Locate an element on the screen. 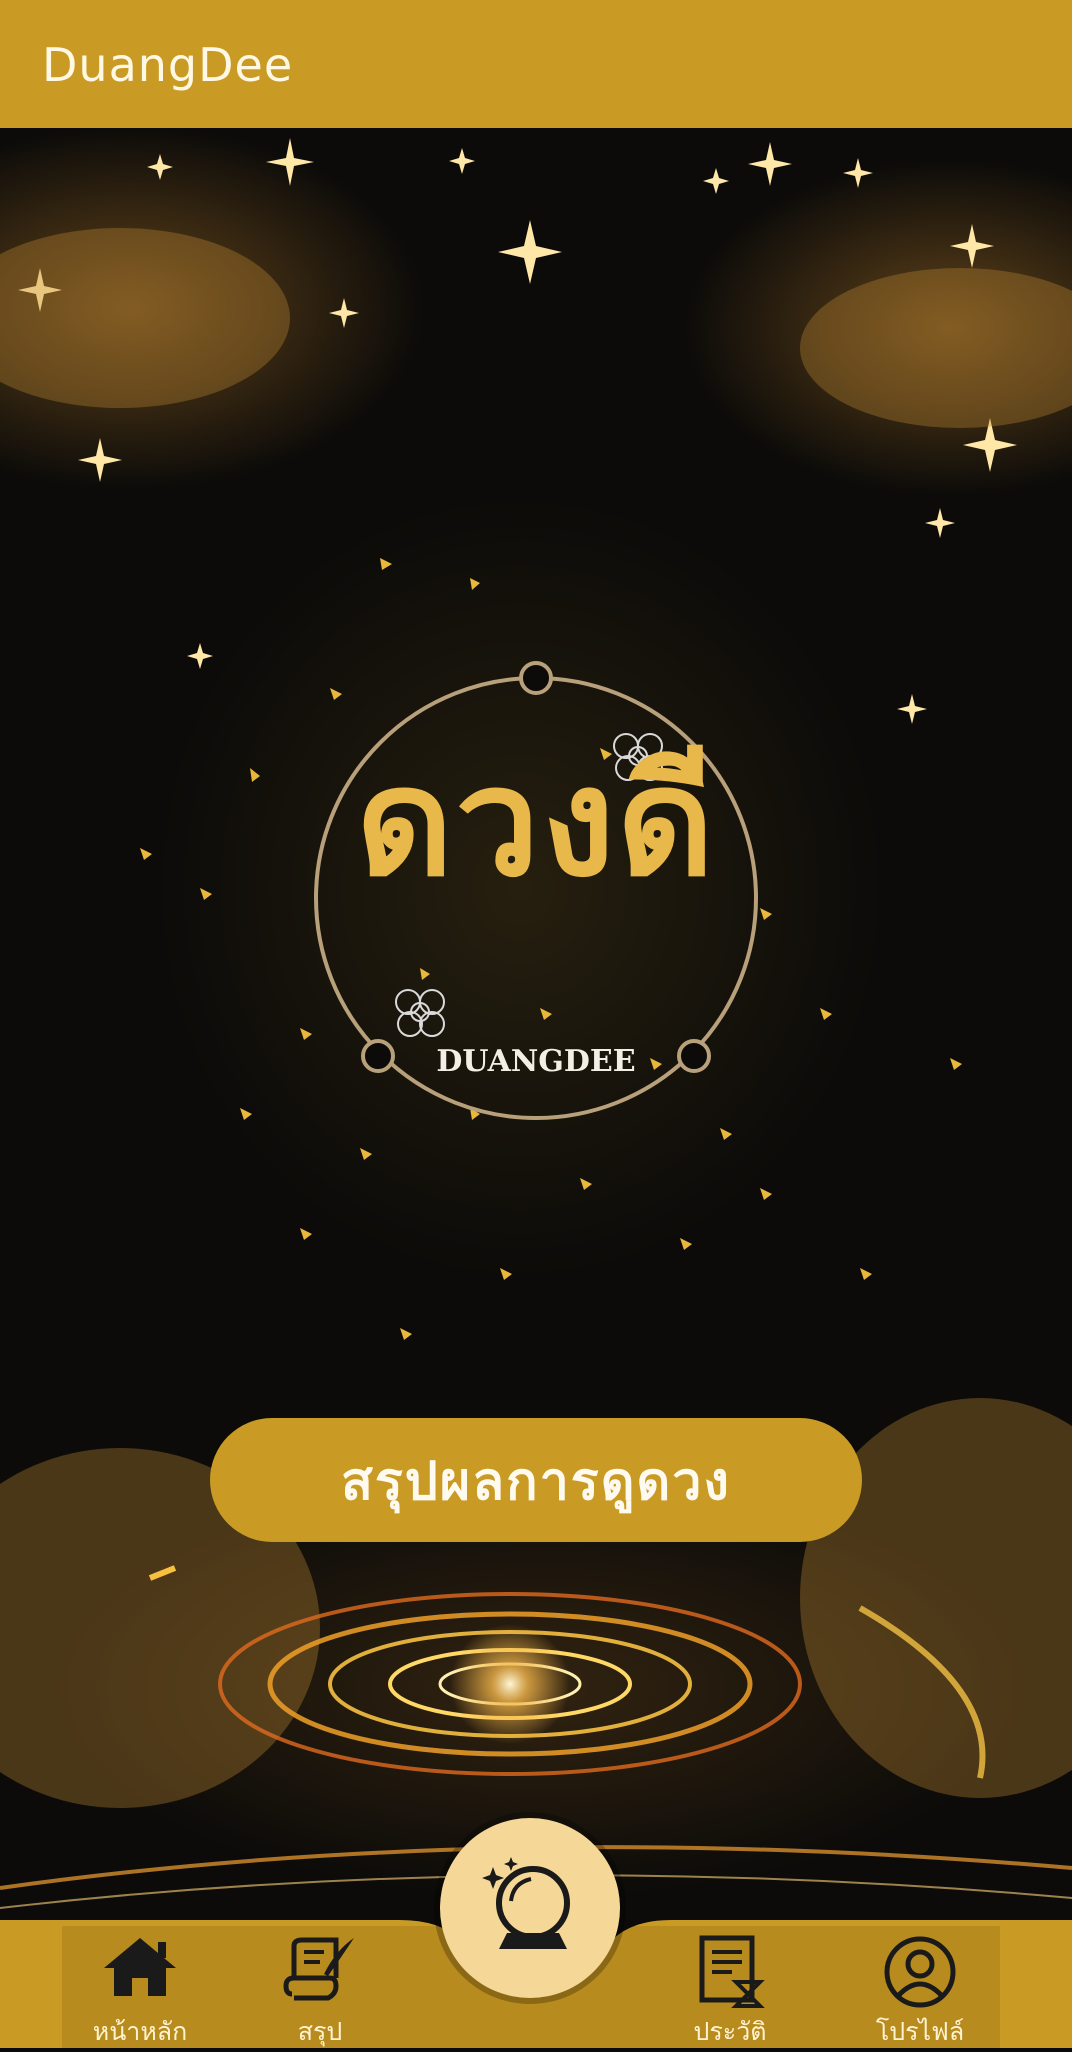  nav-label-home: หน้าหลัก is located at coordinates (140, 2031).